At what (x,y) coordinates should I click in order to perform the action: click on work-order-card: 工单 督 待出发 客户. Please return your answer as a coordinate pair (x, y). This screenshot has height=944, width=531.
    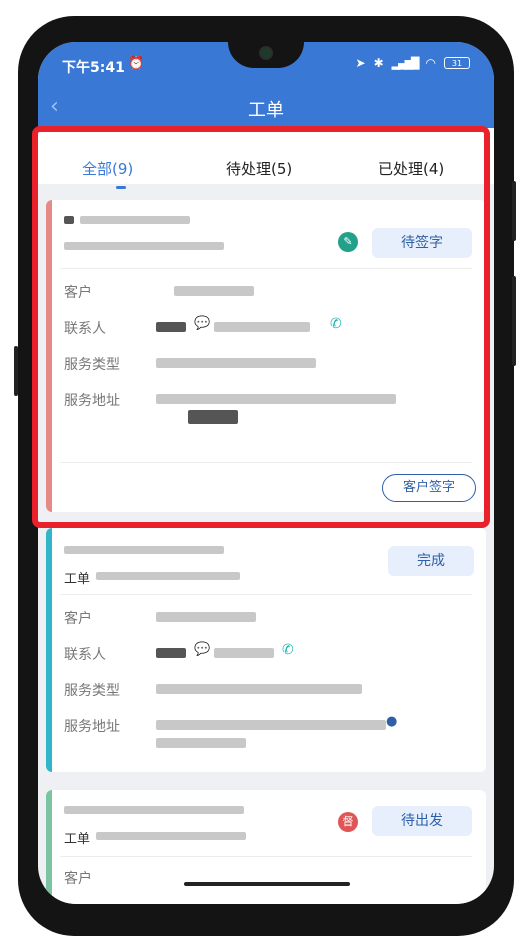
    Looking at the image, I should click on (266, 847).